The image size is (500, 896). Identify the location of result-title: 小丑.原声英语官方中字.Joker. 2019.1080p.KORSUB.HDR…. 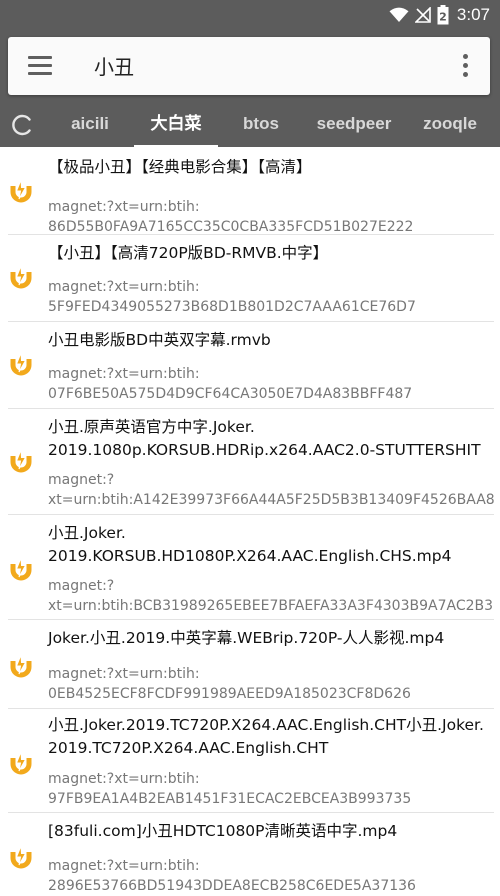
(264, 438).